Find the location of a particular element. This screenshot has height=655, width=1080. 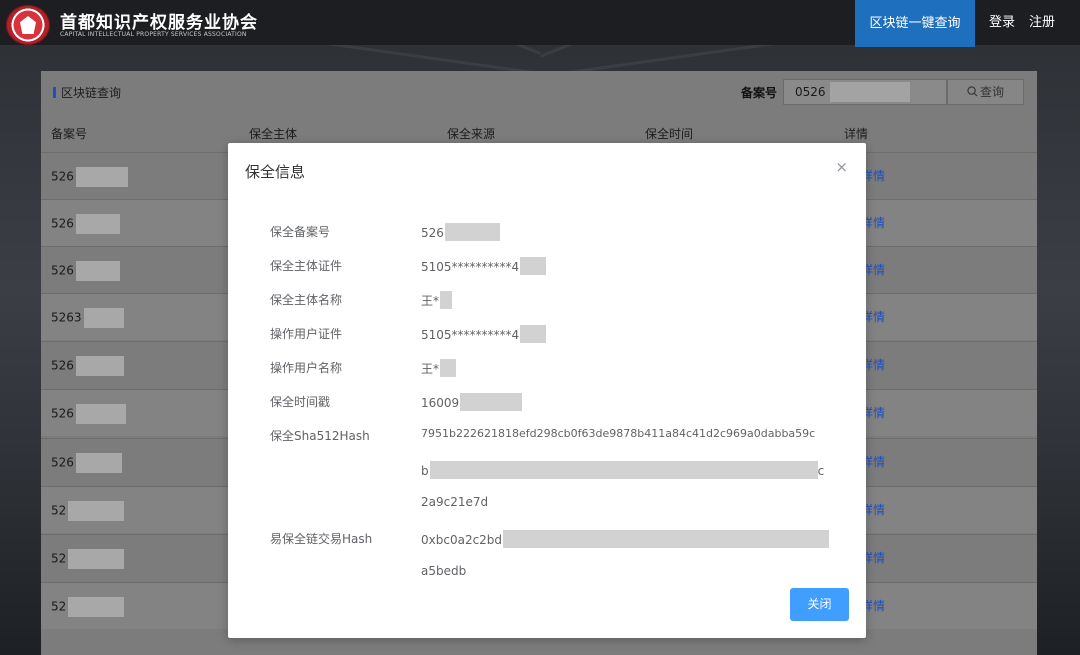

filter-label: 备案号 is located at coordinates (759, 93).